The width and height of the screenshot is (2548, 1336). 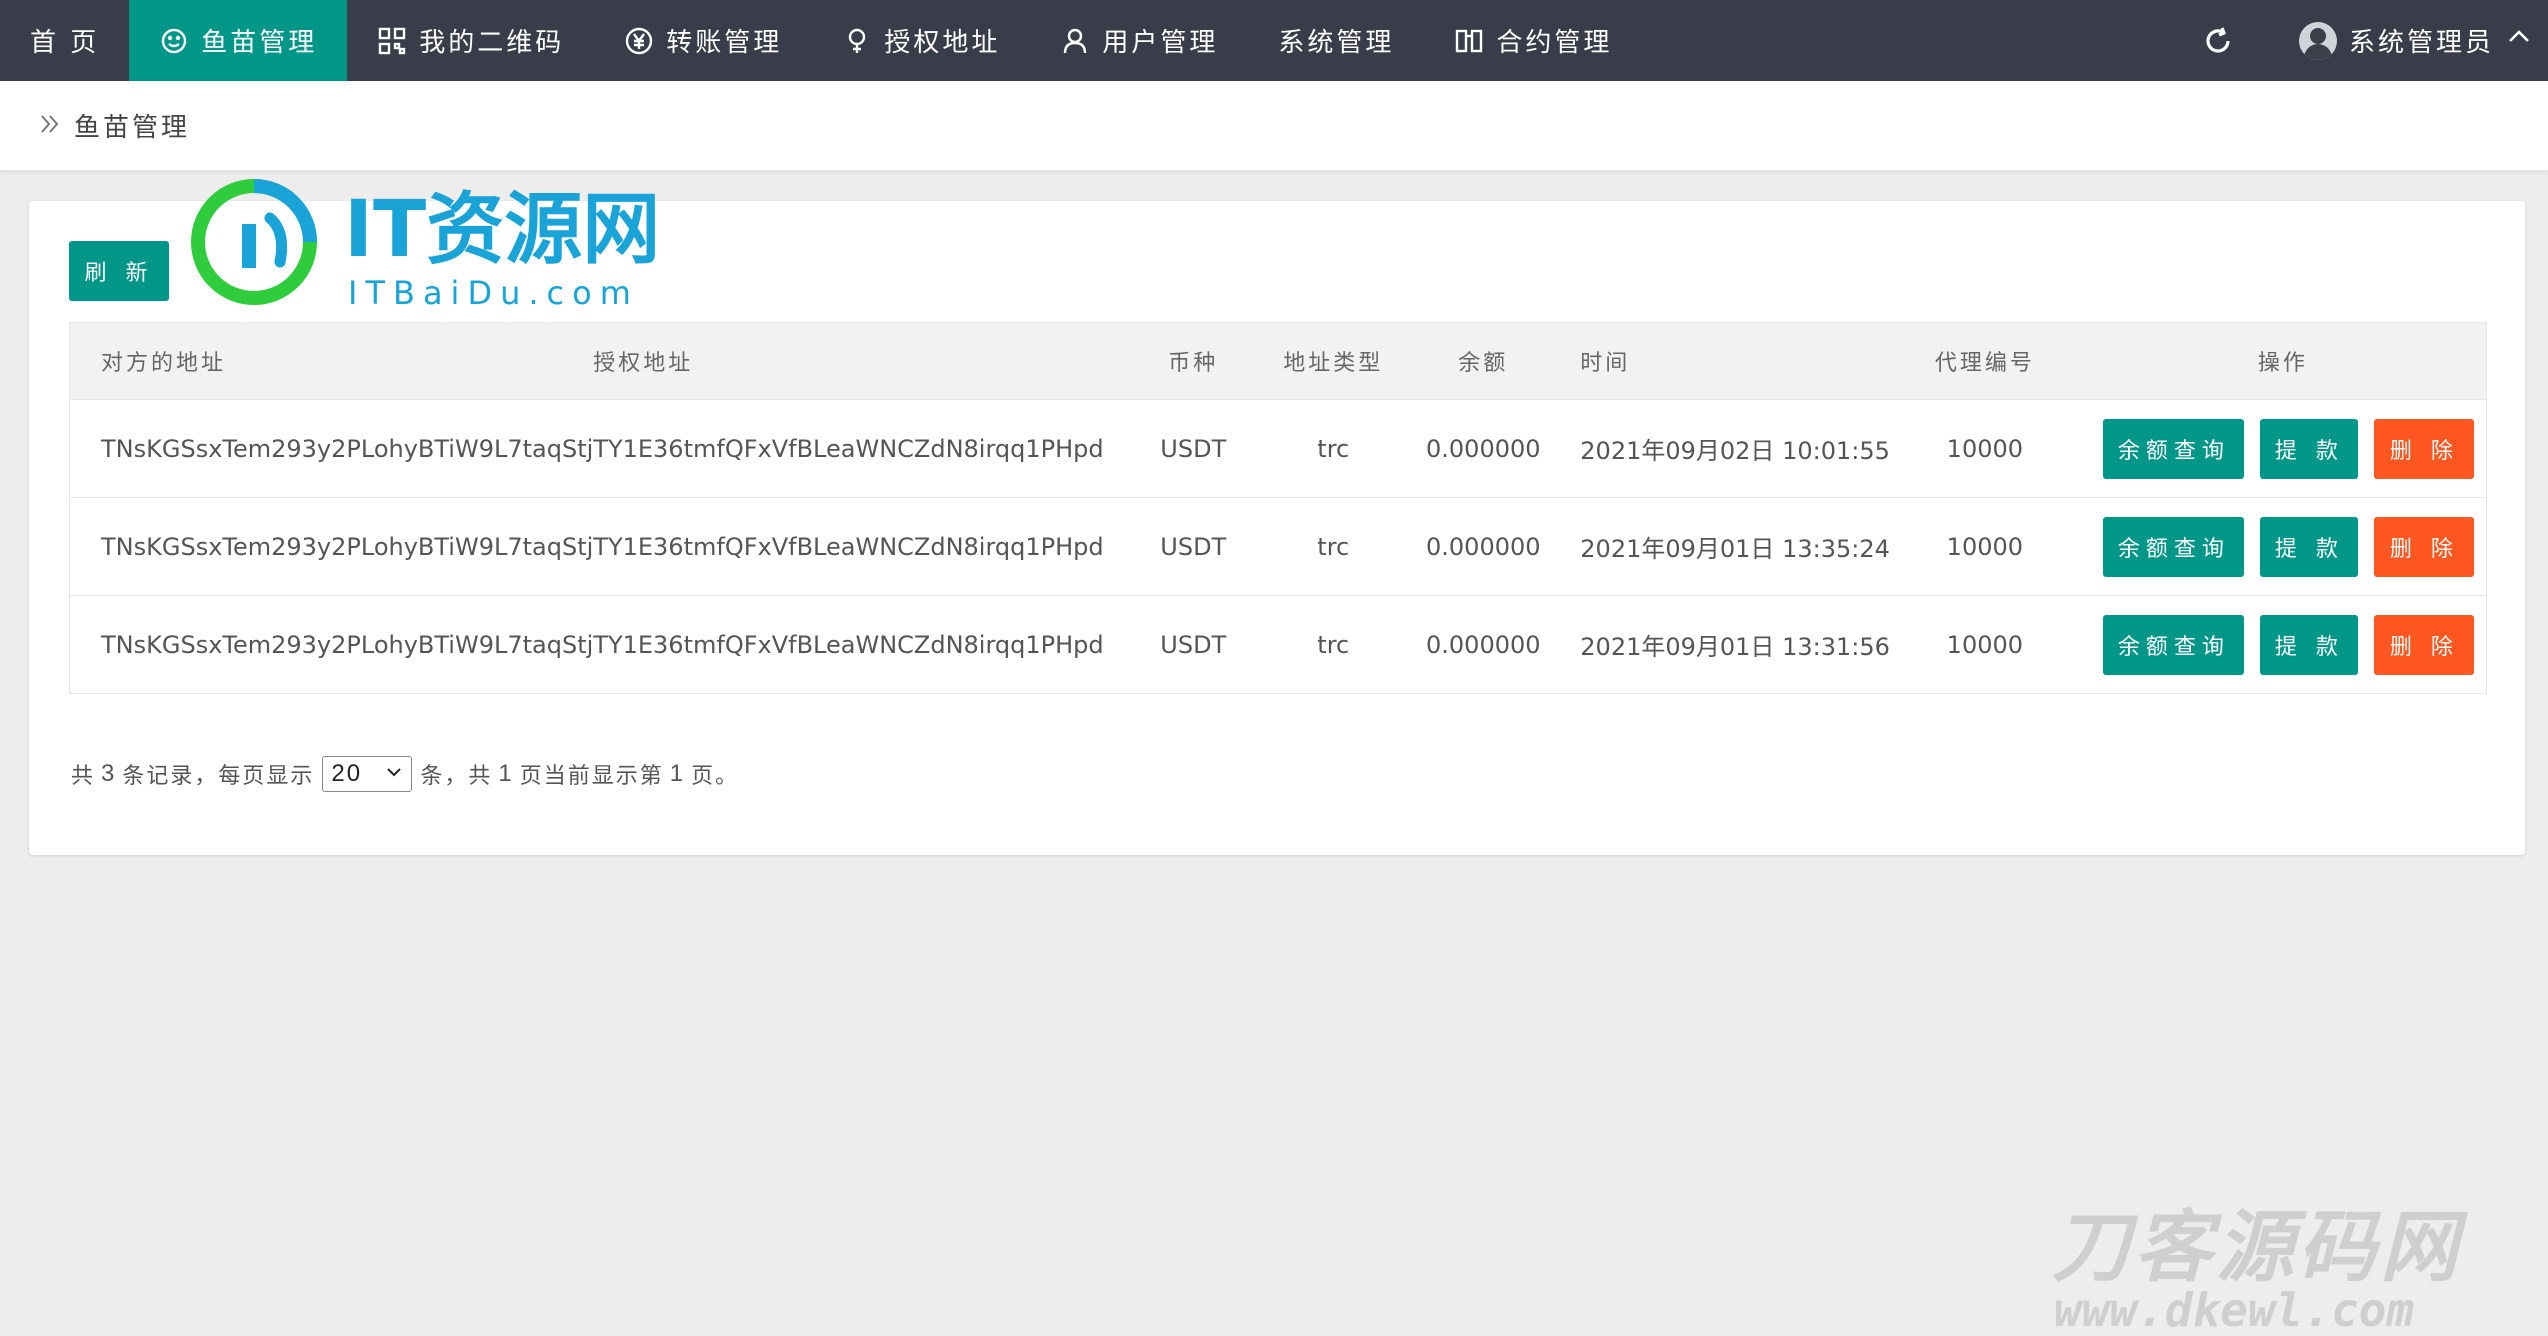 What do you see at coordinates (218, 776) in the screenshot?
I see `pager-text-2: 条记录，每页显示` at bounding box center [218, 776].